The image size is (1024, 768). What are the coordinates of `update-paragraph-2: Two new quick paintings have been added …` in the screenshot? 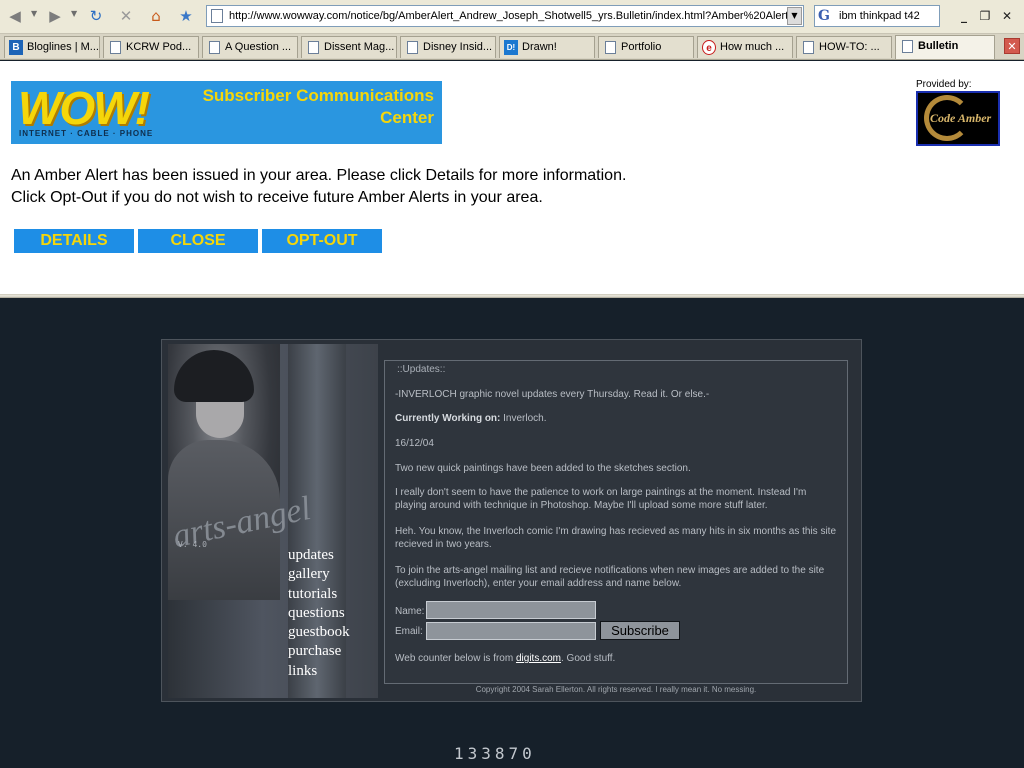 It's located at (543, 468).